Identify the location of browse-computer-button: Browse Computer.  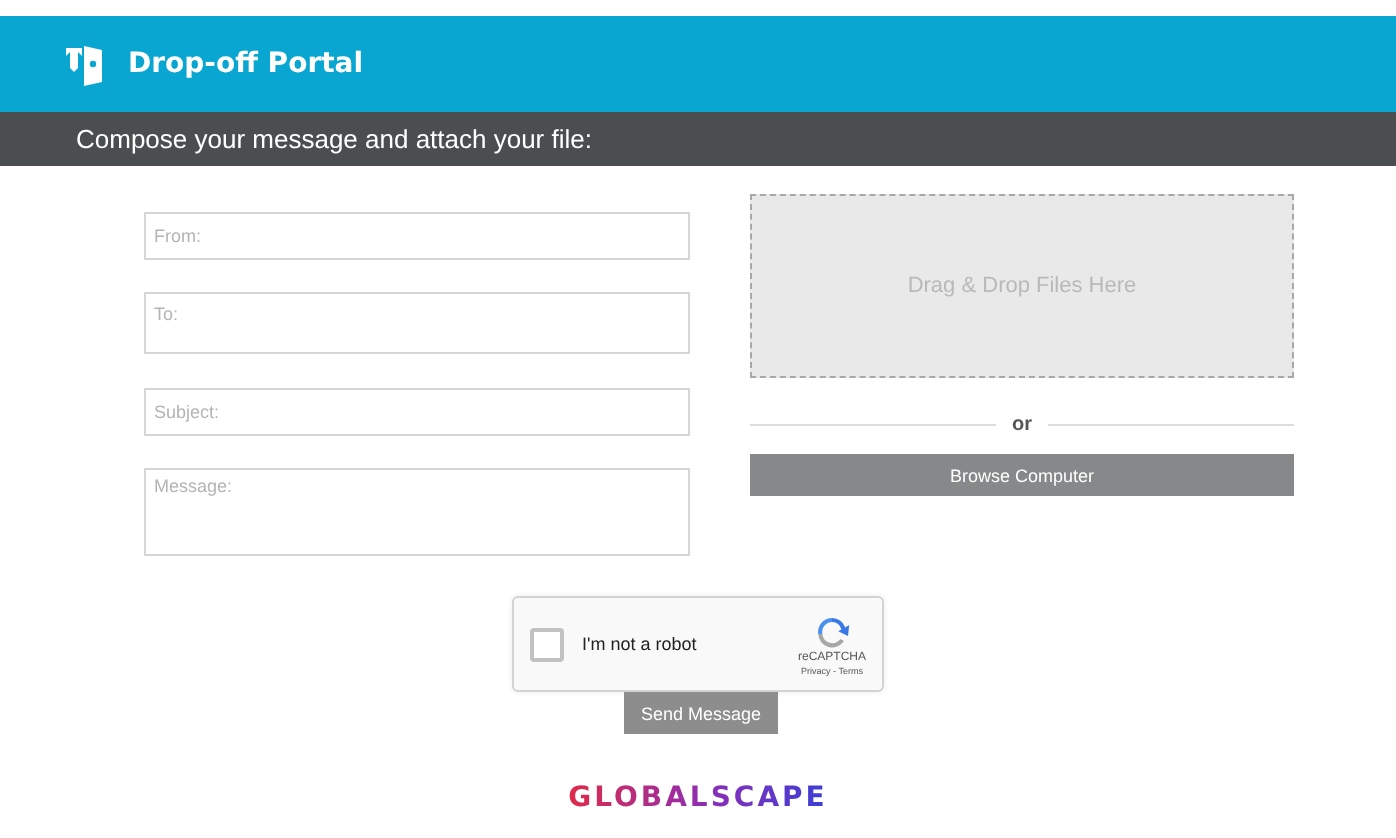
(1022, 475).